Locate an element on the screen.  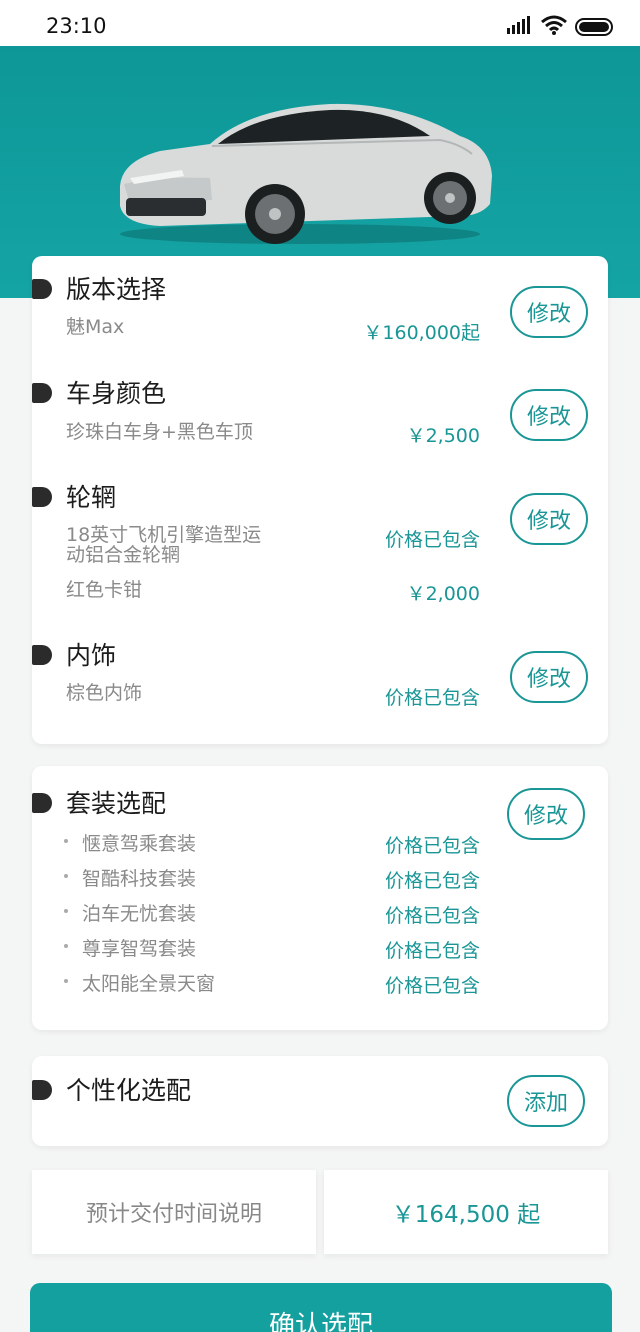
wheels-item-price: 价格已包含 is located at coordinates (432, 540).